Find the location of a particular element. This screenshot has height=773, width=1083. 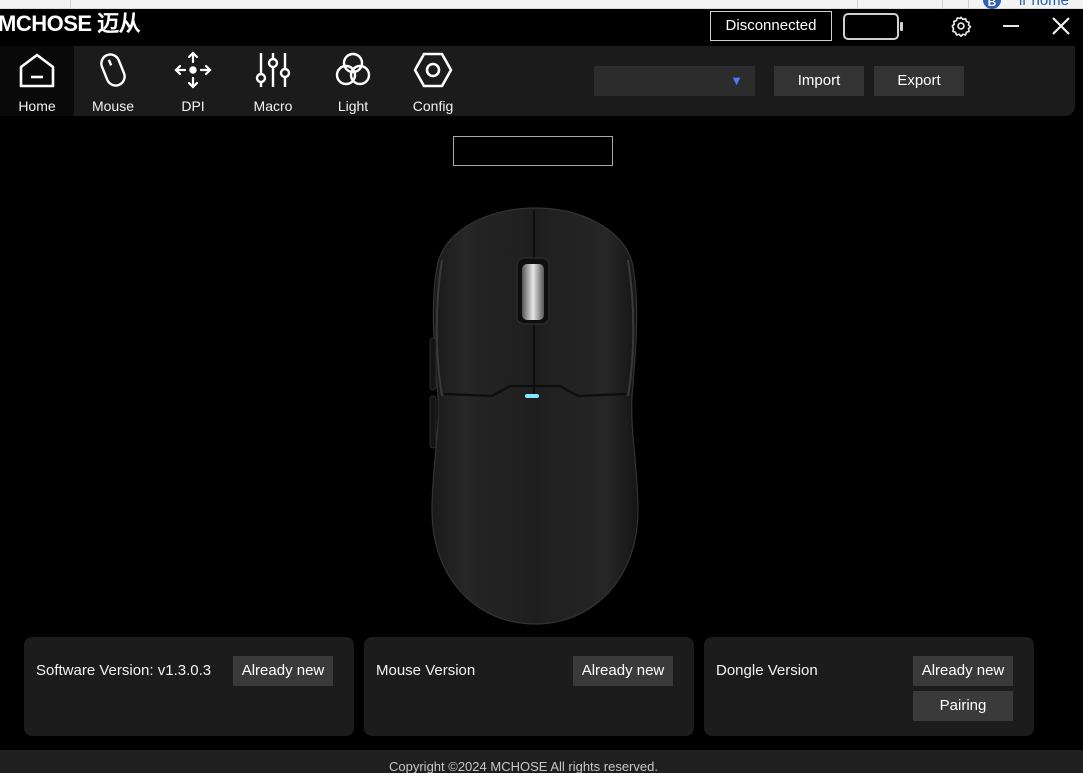

nav-light: Light is located at coordinates (353, 81).